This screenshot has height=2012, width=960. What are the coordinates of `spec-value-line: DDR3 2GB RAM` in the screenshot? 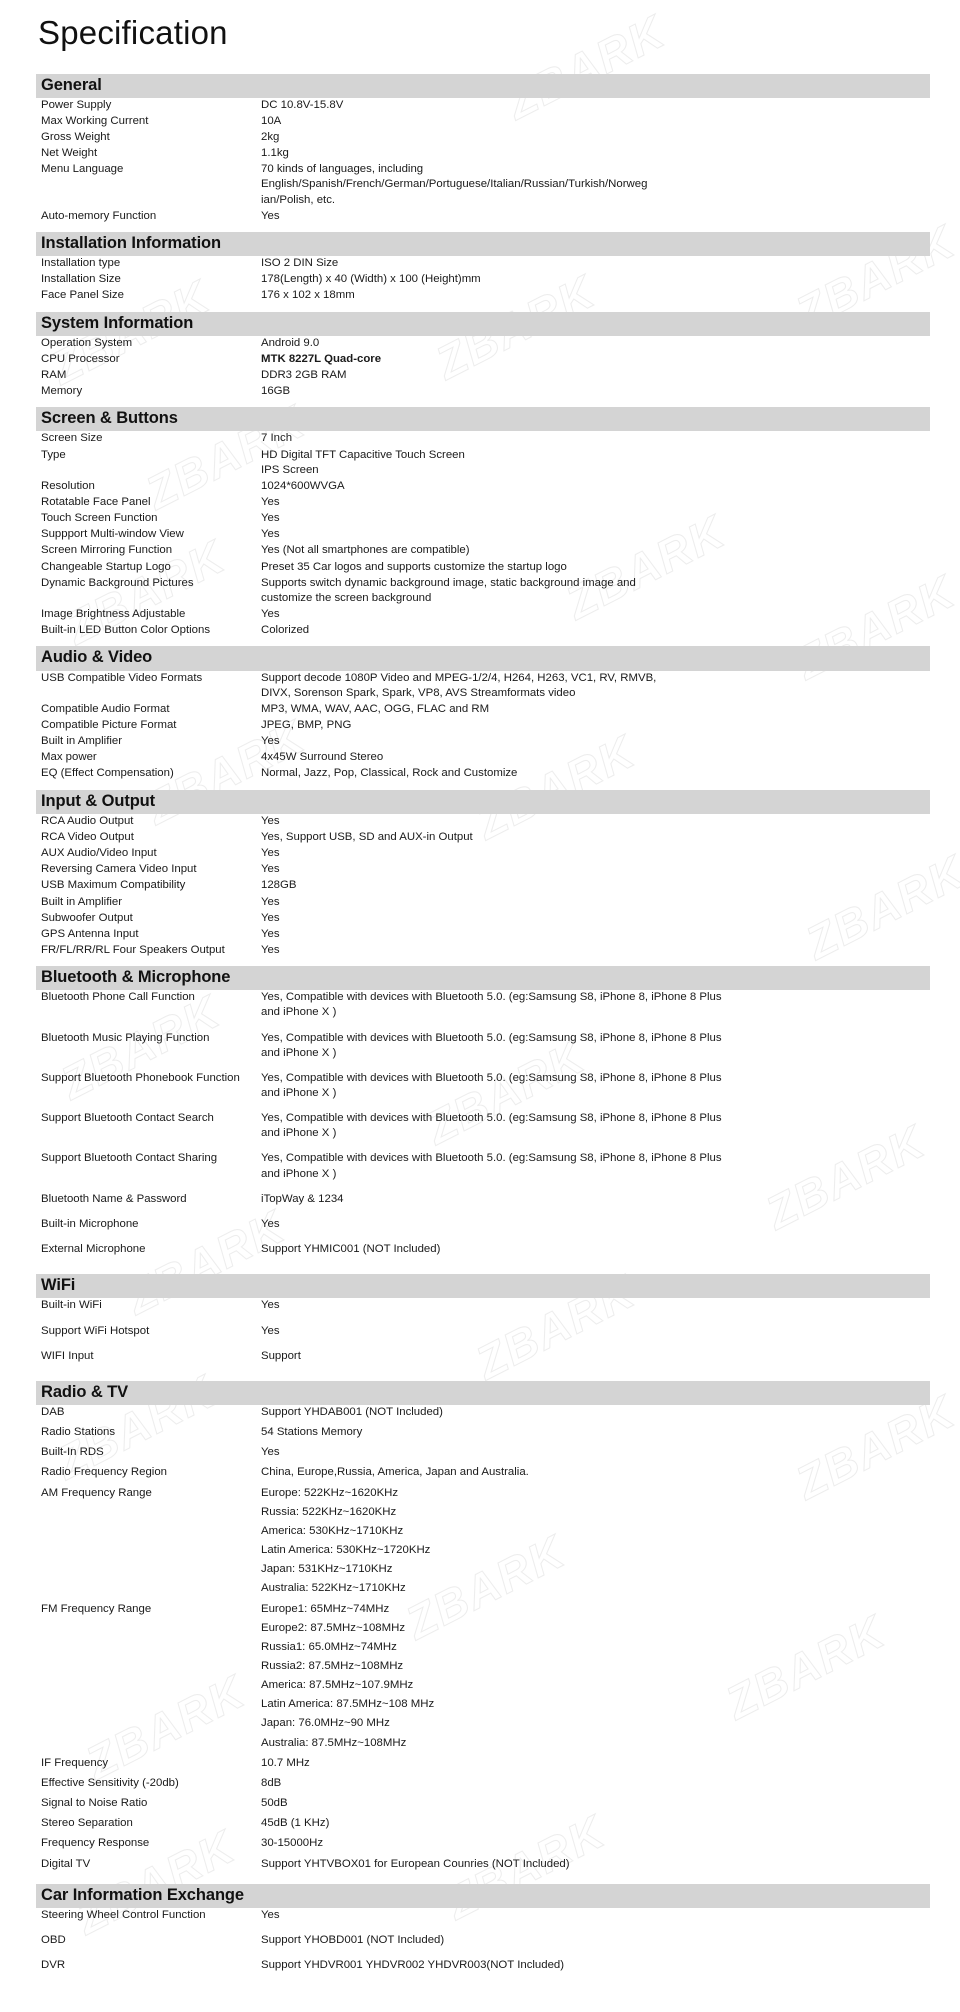 It's located at (304, 374).